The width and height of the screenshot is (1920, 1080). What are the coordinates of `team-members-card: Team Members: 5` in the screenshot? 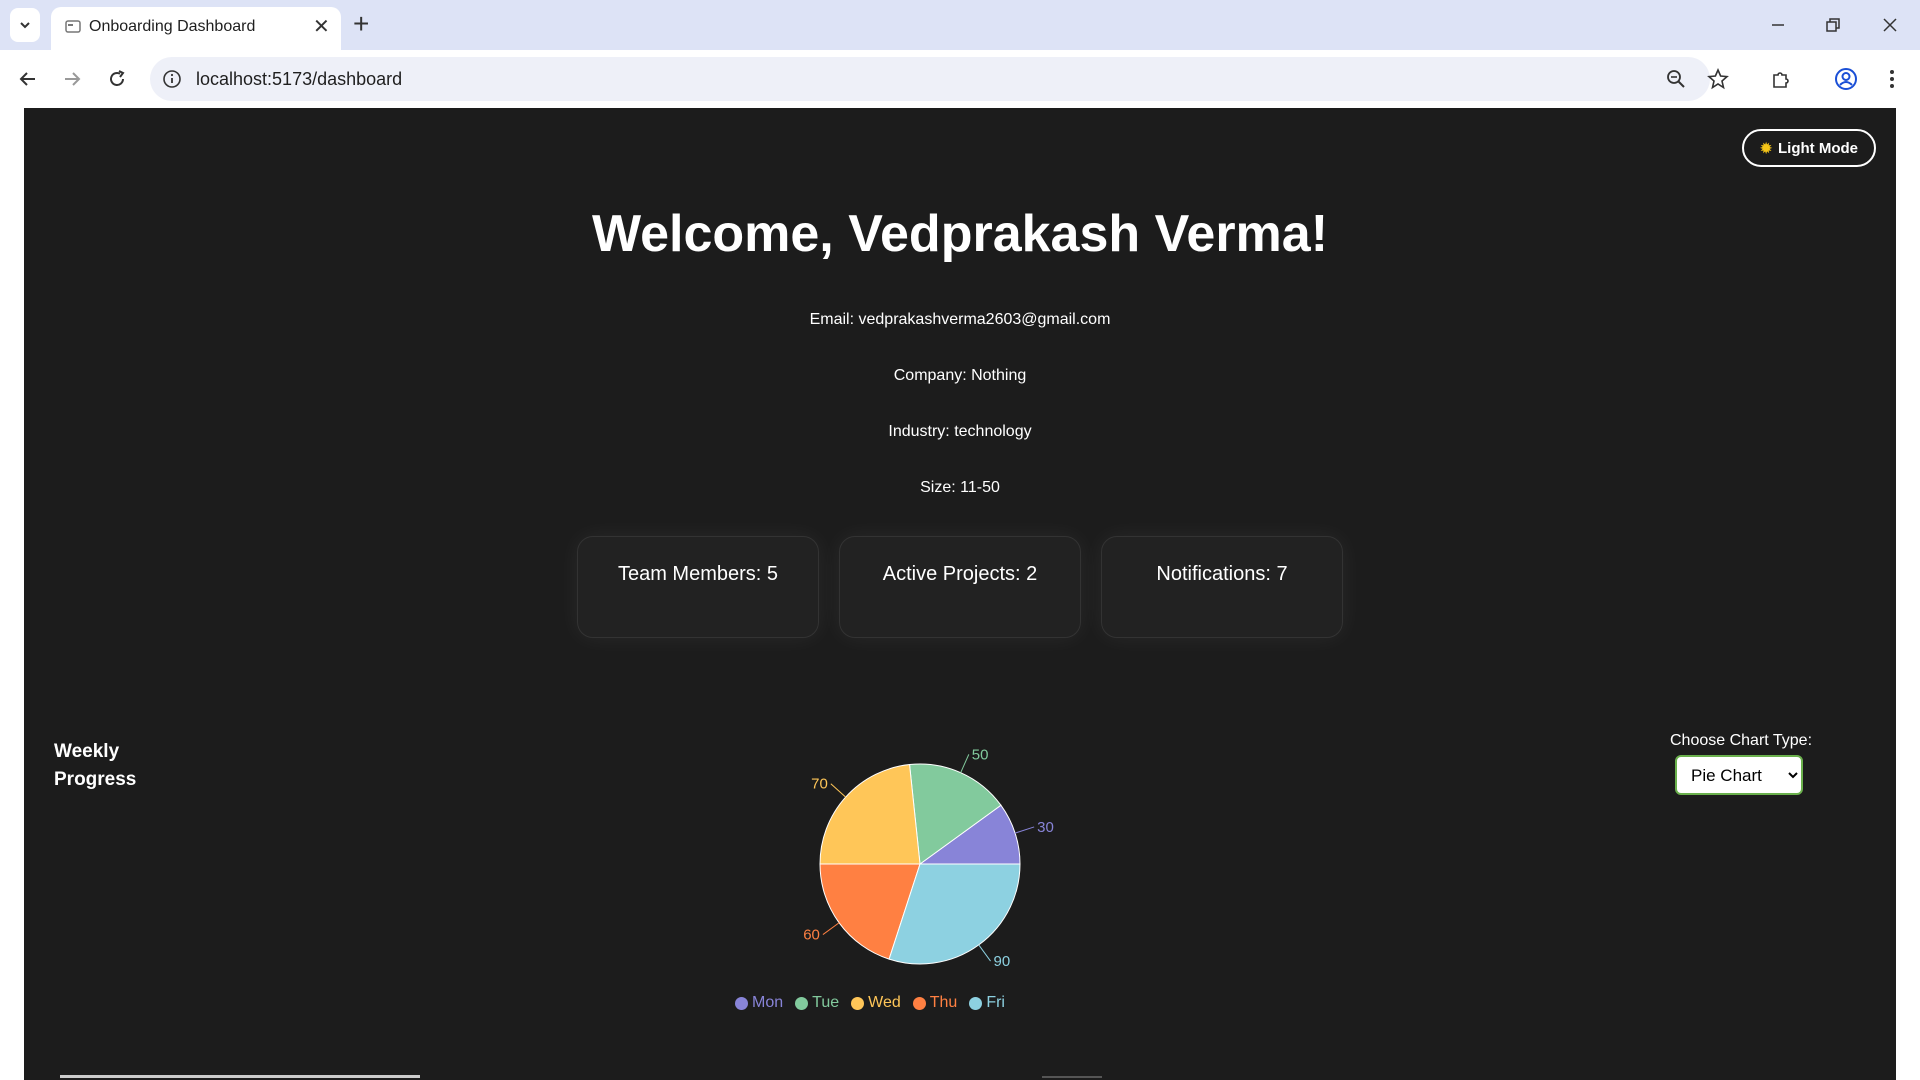 It's located at (698, 587).